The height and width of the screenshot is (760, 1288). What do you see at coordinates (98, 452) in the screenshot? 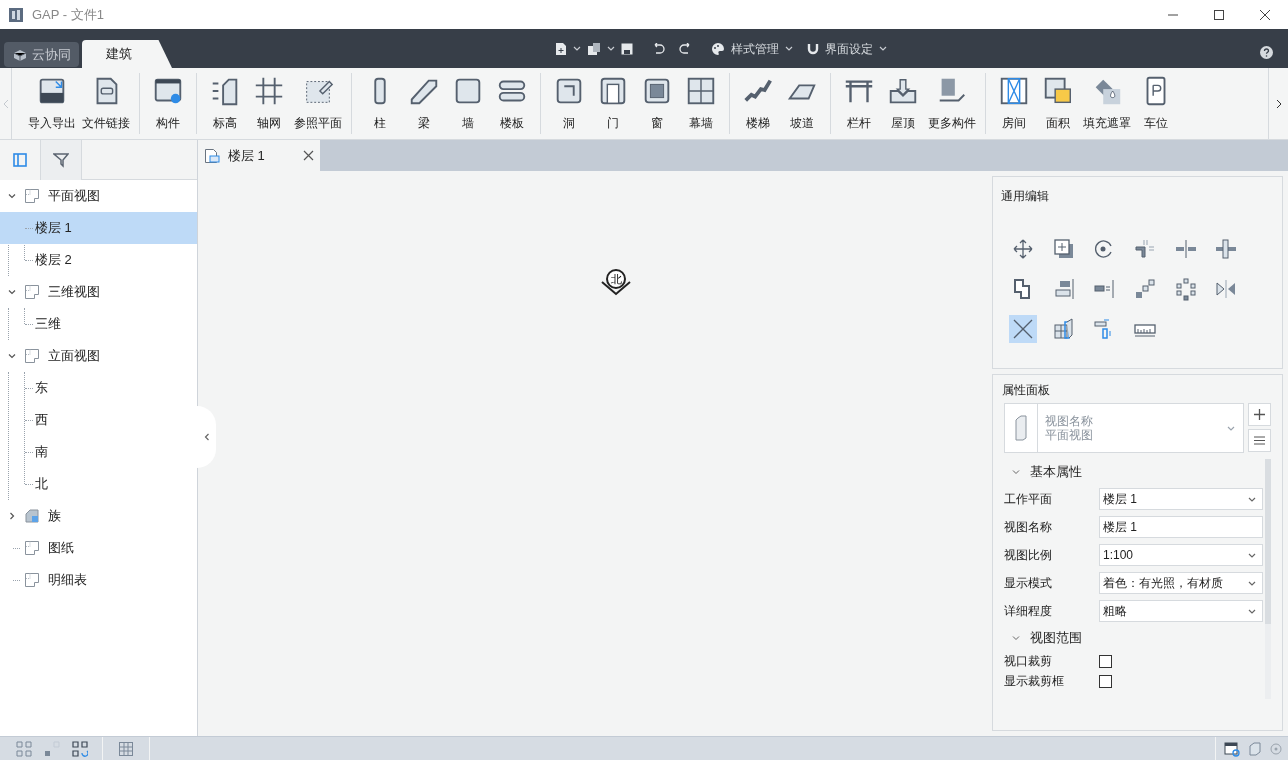
I see `tree-item: 南` at bounding box center [98, 452].